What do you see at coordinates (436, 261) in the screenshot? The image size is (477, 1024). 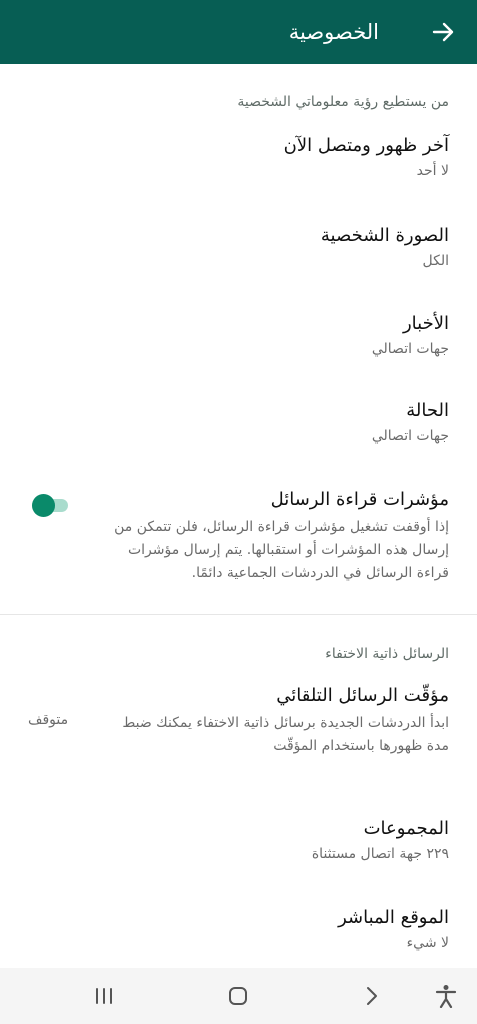 I see `setting-value: الكل` at bounding box center [436, 261].